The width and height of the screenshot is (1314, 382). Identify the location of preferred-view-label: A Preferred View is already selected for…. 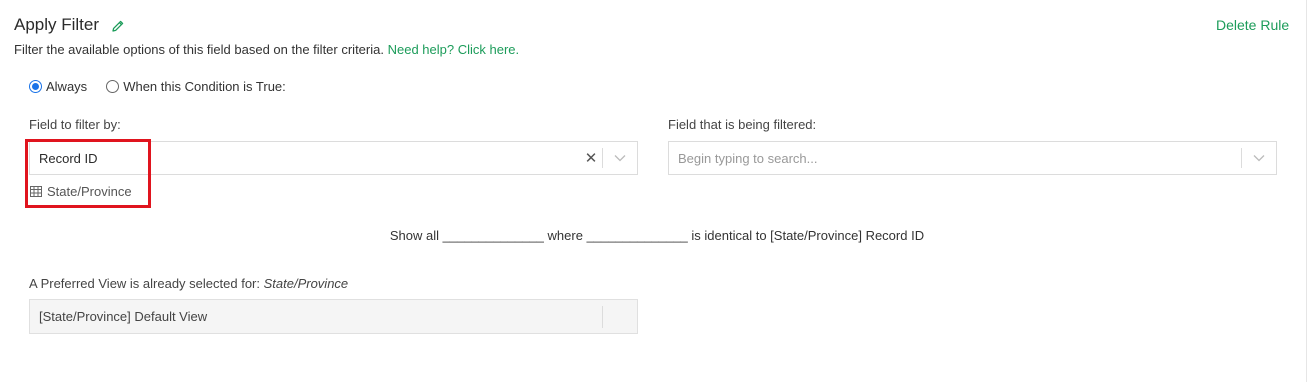
(188, 283).